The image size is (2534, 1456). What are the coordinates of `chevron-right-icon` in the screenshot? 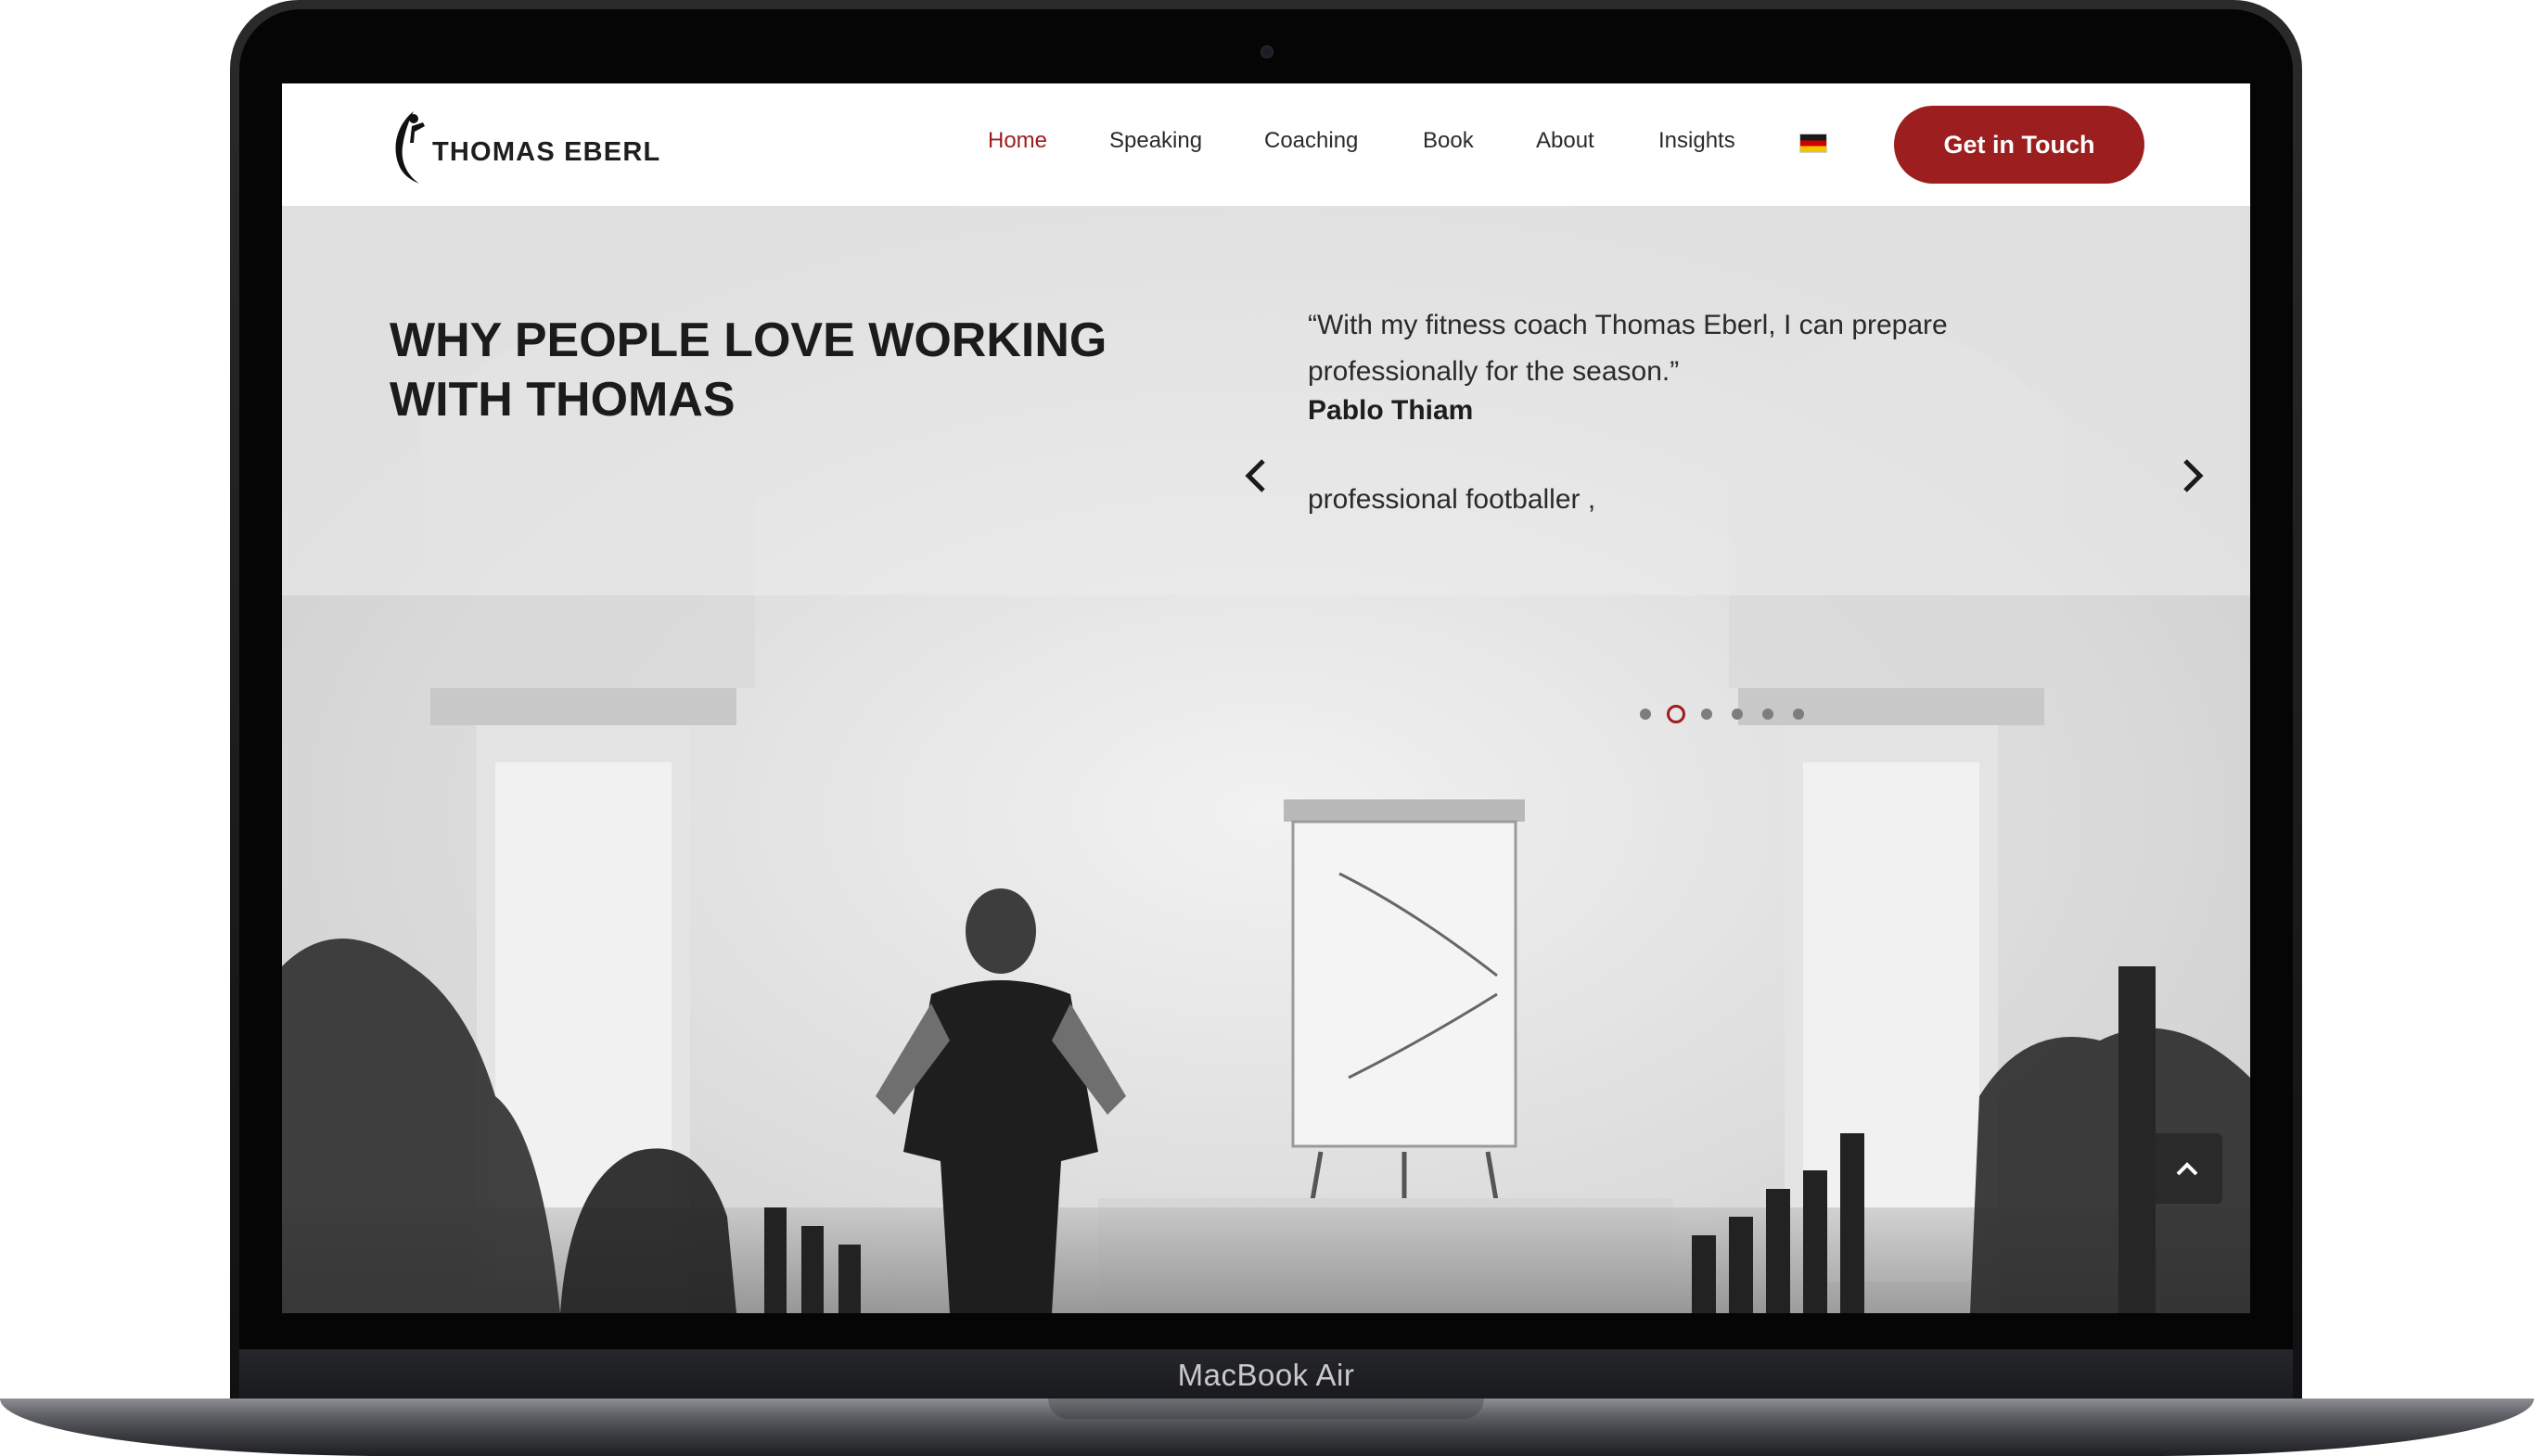 It's located at (2193, 475).